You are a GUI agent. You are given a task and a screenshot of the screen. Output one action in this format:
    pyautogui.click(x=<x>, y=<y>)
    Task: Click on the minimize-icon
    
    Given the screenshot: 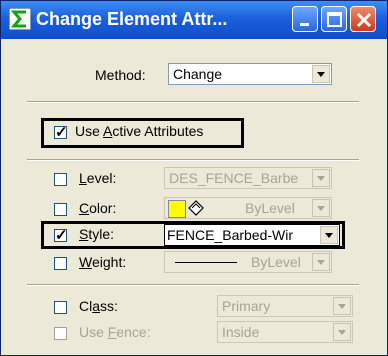 What is the action you would take?
    pyautogui.click(x=304, y=24)
    